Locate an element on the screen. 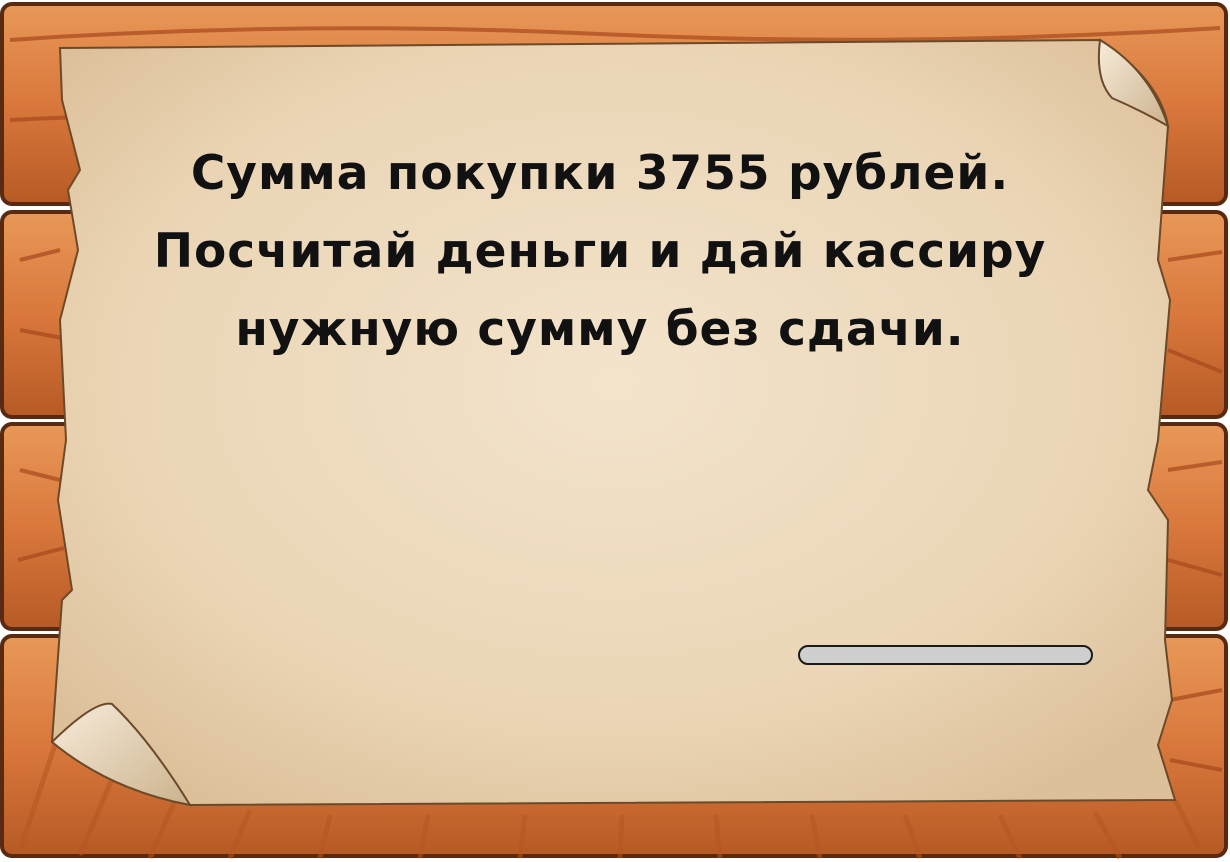  task-line: нужную сумму без сдачи. is located at coordinates (600, 329).